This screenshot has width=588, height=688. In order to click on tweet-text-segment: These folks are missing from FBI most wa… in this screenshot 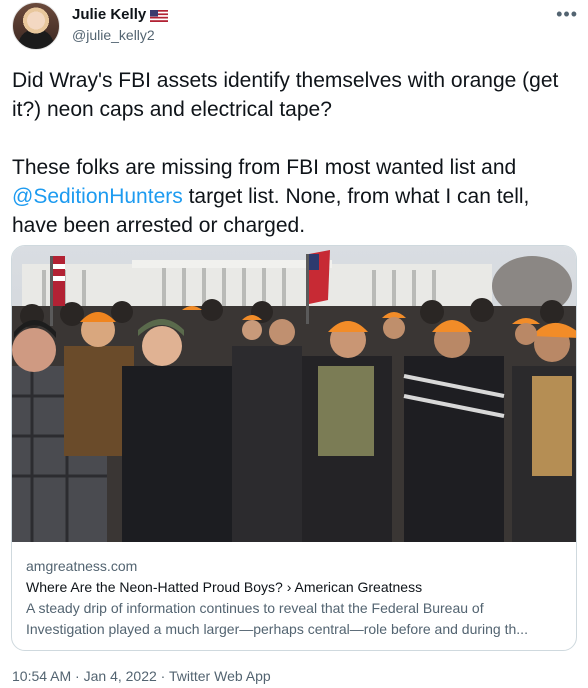, I will do `click(264, 167)`.